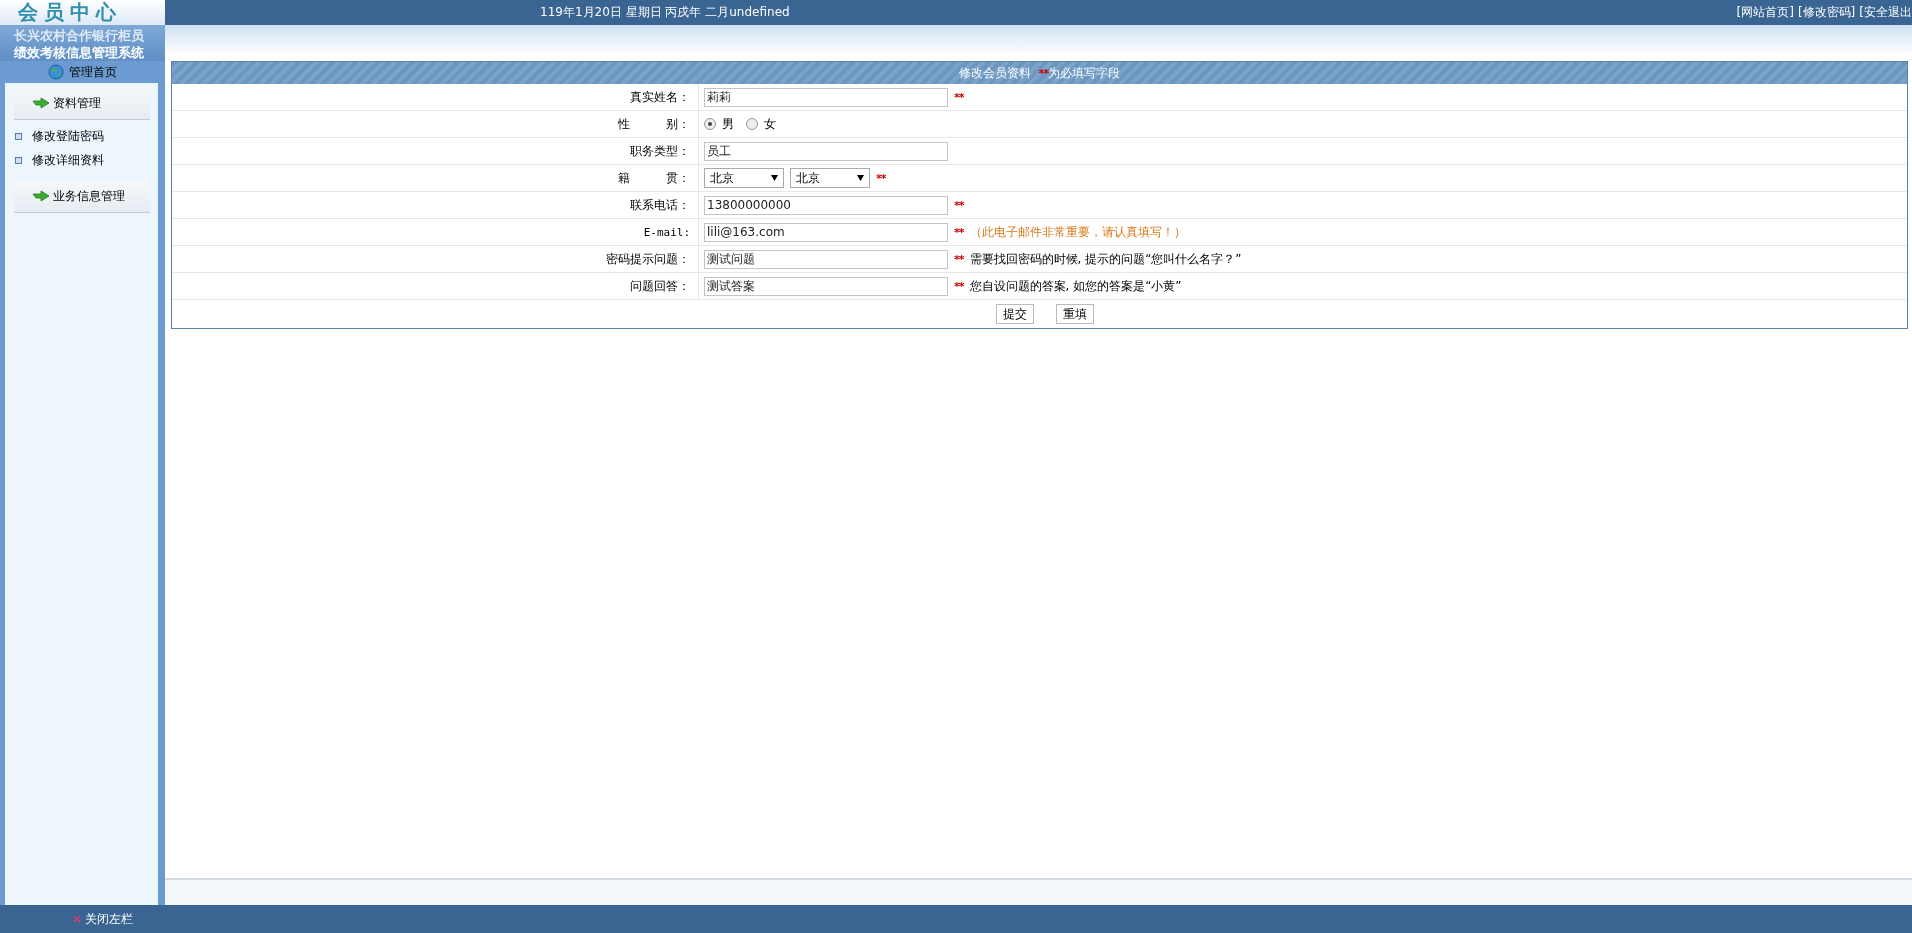  What do you see at coordinates (68, 160) in the screenshot?
I see `sidebar-item: 修改详细资料` at bounding box center [68, 160].